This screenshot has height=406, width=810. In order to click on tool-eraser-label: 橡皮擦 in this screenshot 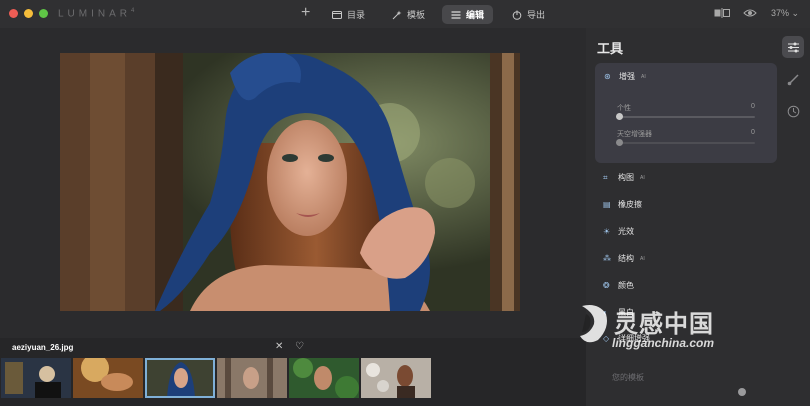, I will do `click(630, 204)`.